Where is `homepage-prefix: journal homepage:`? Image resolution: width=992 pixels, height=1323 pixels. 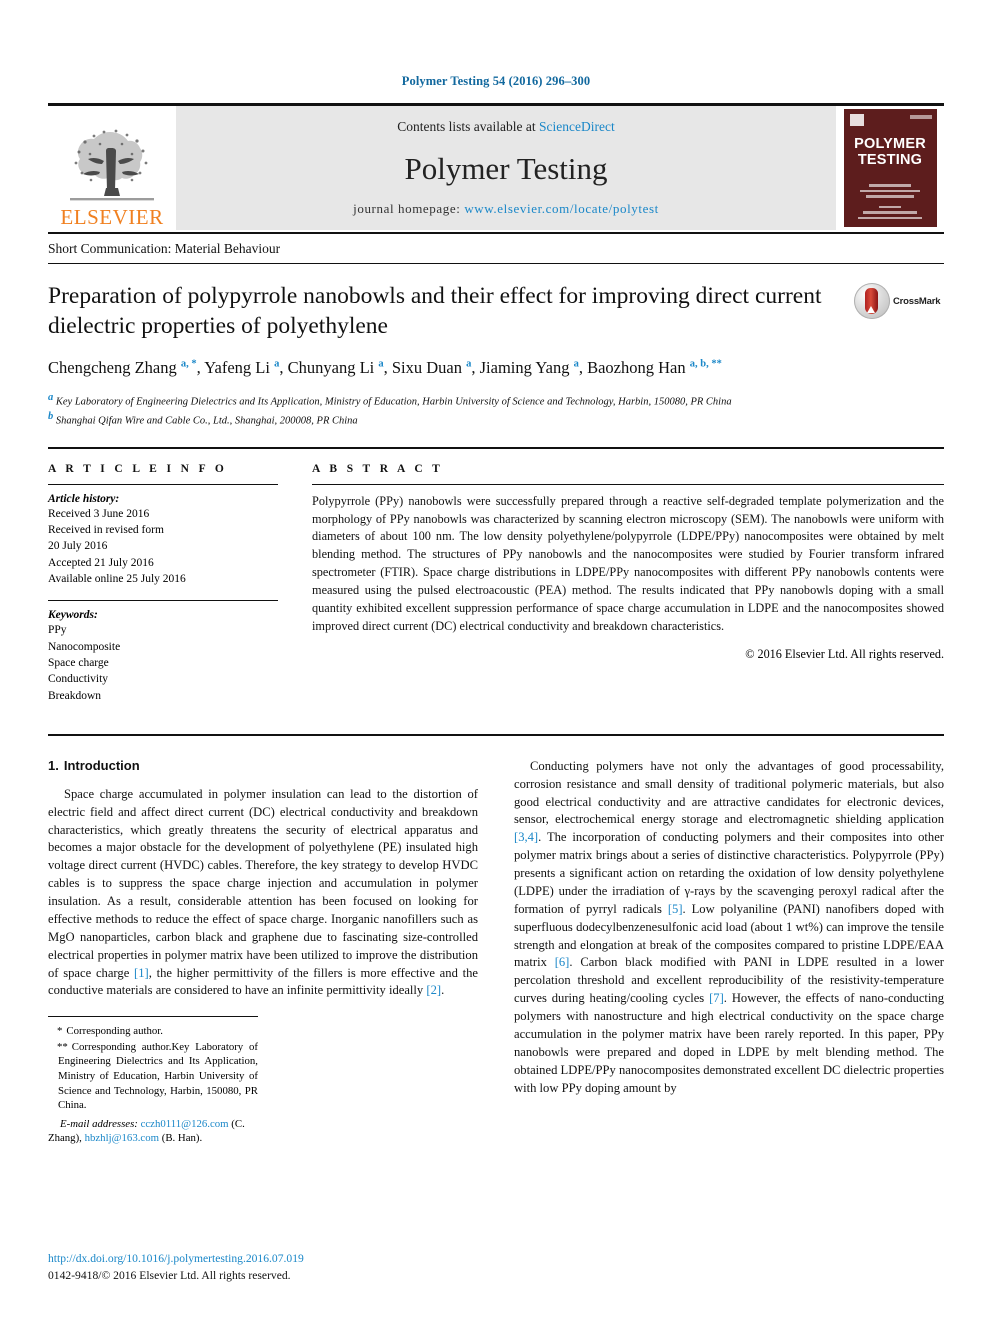
homepage-prefix: journal homepage: is located at coordinates (409, 208).